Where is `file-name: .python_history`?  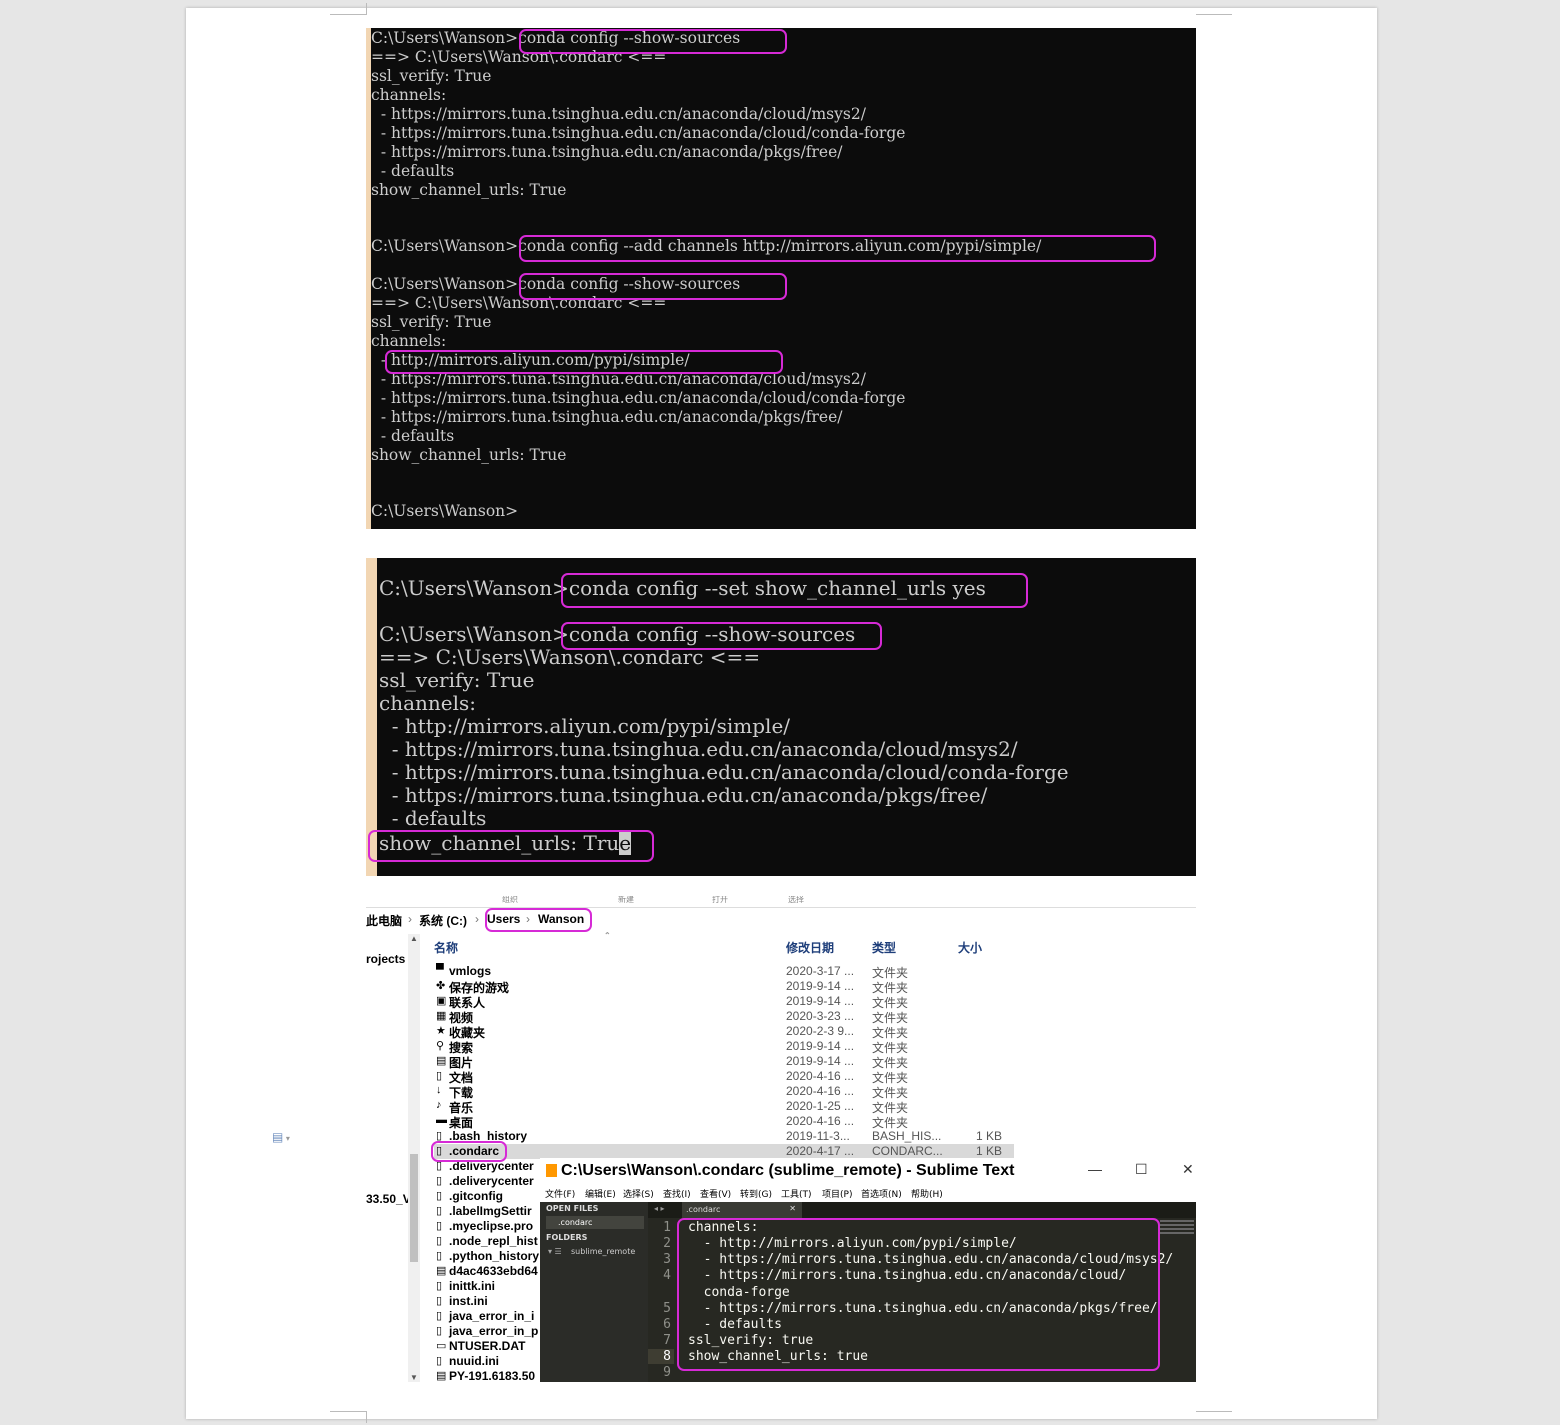 file-name: .python_history is located at coordinates (494, 1256).